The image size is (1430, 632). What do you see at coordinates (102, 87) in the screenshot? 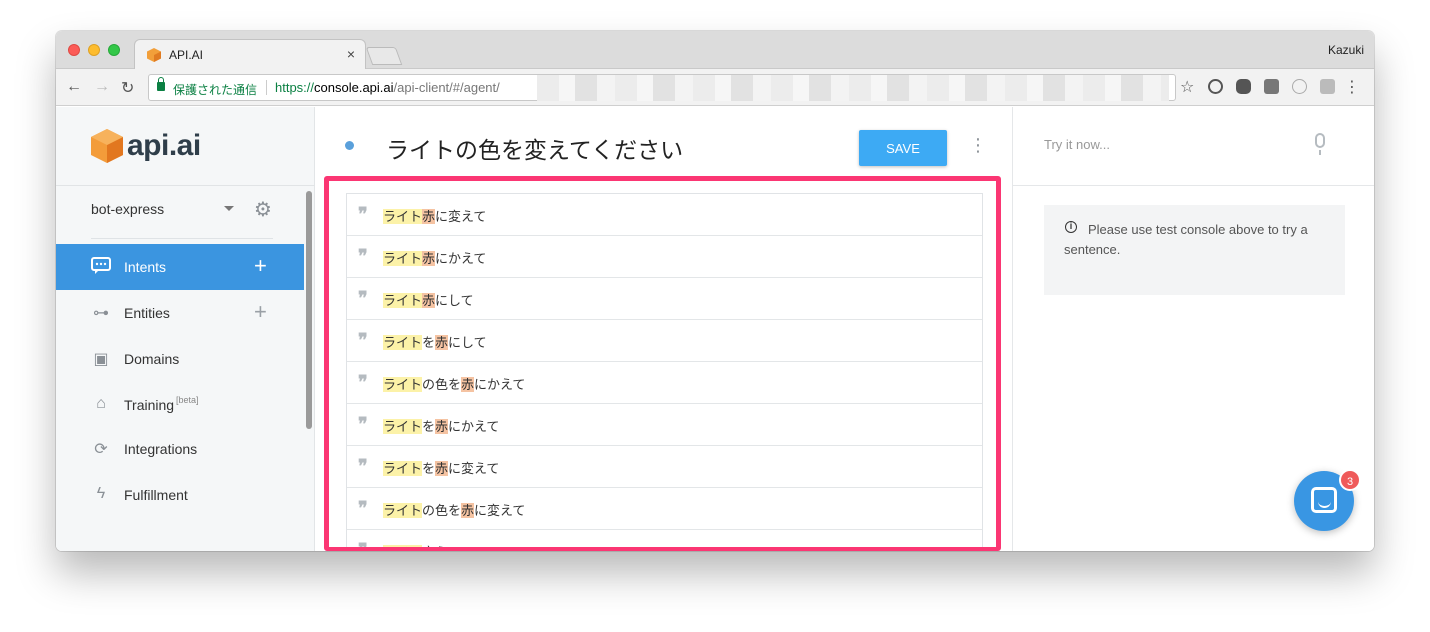
I see `forward-arrow-icon: →` at bounding box center [102, 87].